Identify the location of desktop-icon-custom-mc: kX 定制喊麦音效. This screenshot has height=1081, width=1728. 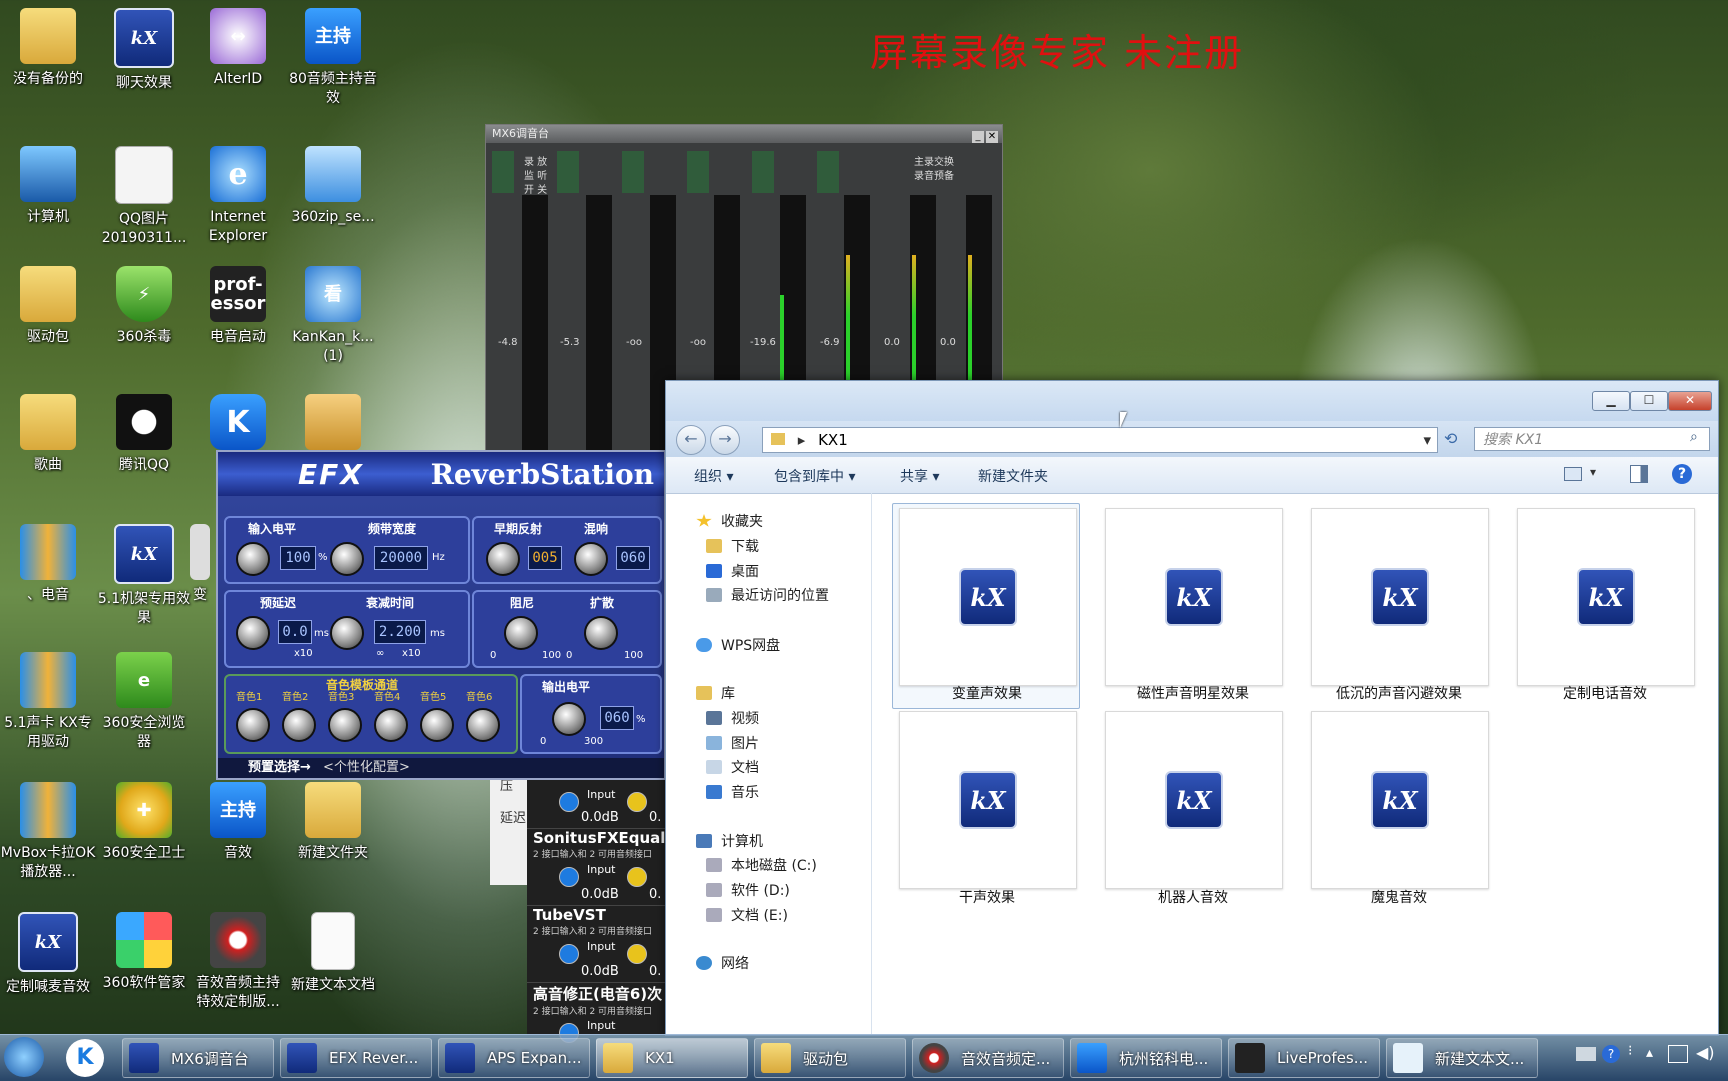
(48, 954).